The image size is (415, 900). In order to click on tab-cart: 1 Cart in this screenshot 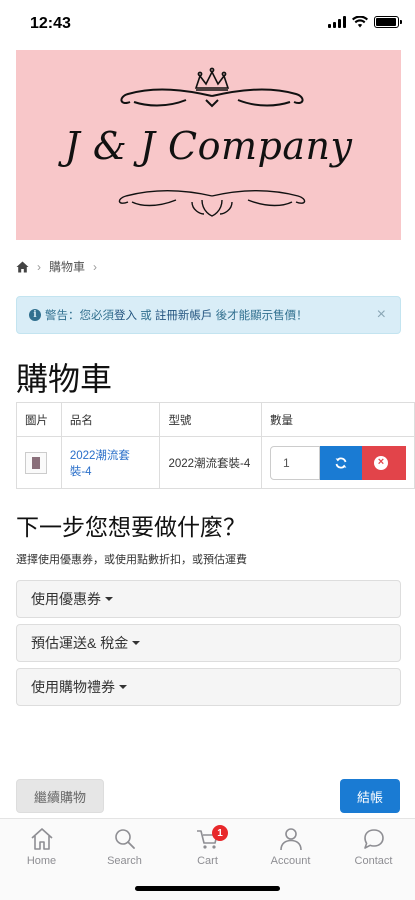, I will do `click(207, 846)`.